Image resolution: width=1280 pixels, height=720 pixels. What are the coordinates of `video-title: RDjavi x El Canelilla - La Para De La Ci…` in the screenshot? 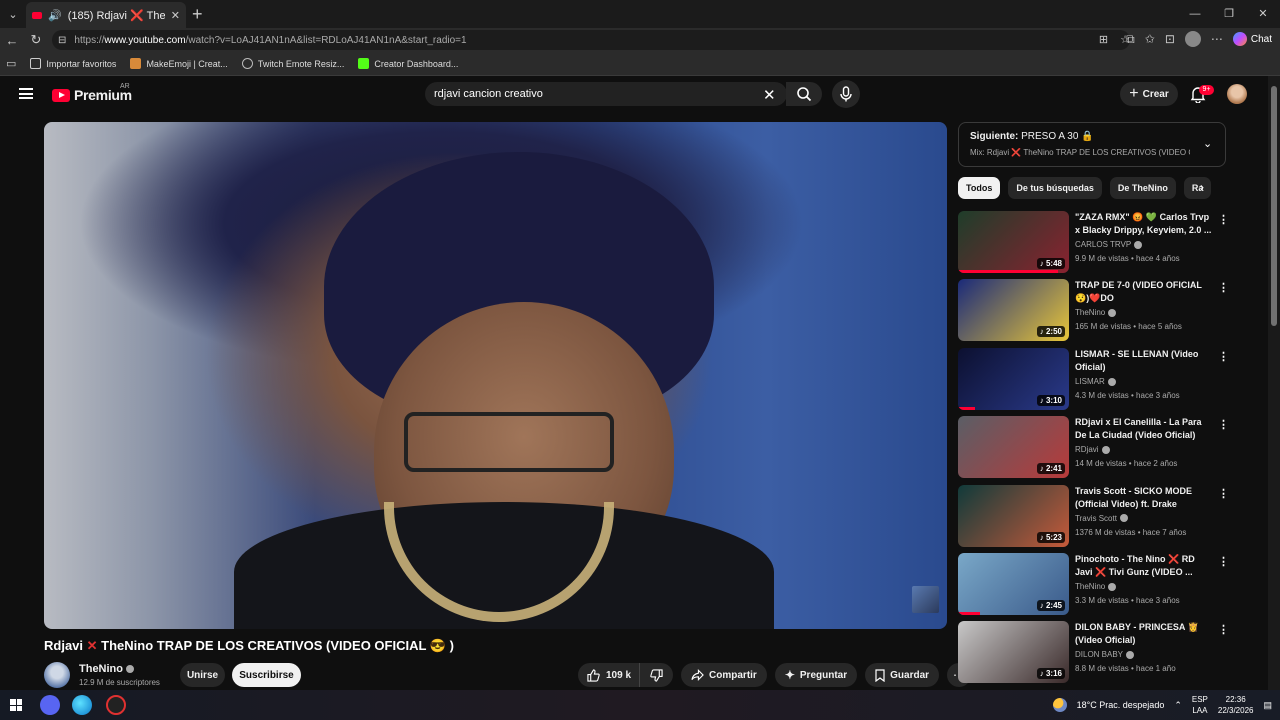 It's located at (1144, 429).